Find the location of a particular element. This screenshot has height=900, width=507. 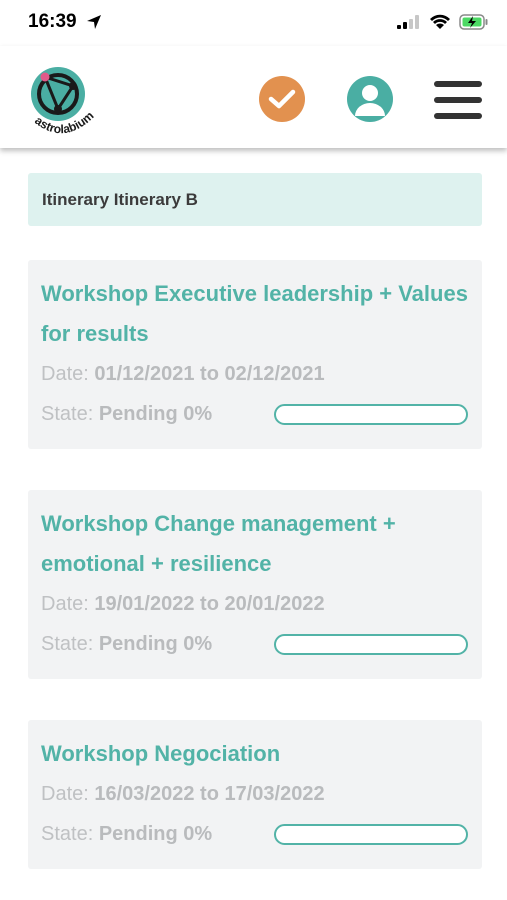

status-bar: 16:39 is located at coordinates (253, 23).